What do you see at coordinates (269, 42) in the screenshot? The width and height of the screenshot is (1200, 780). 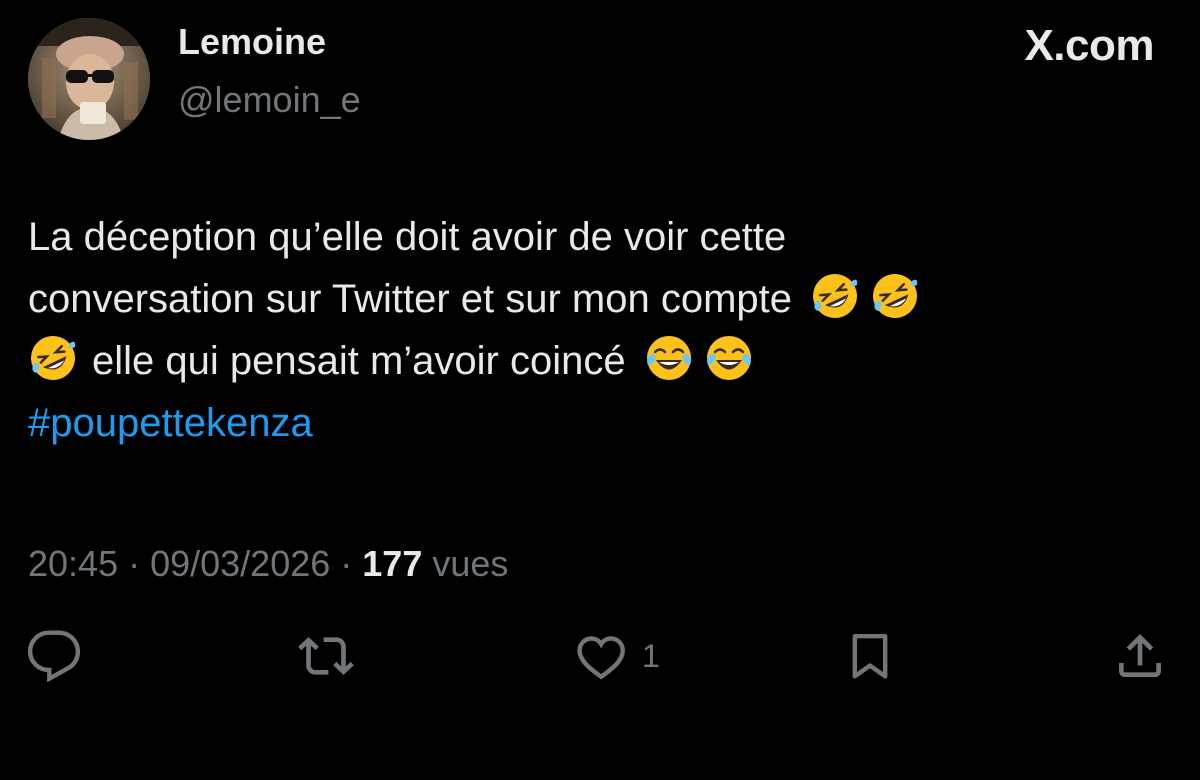 I see `display-name: Lemoine` at bounding box center [269, 42].